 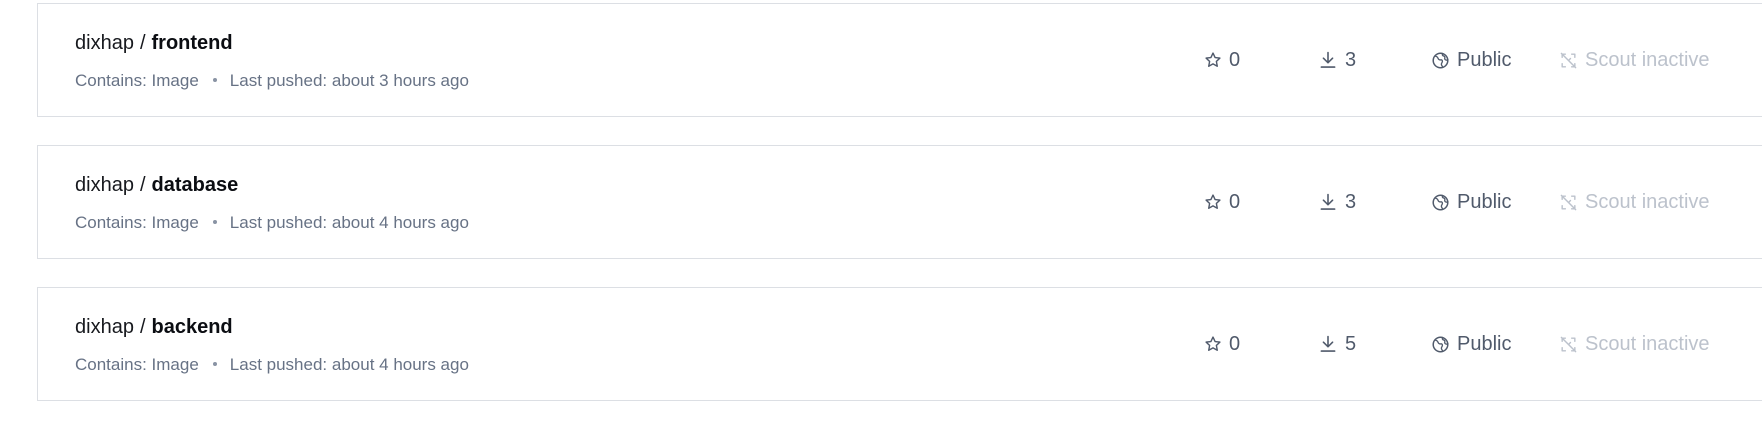 I want to click on pull-count: 5, so click(x=1337, y=344).